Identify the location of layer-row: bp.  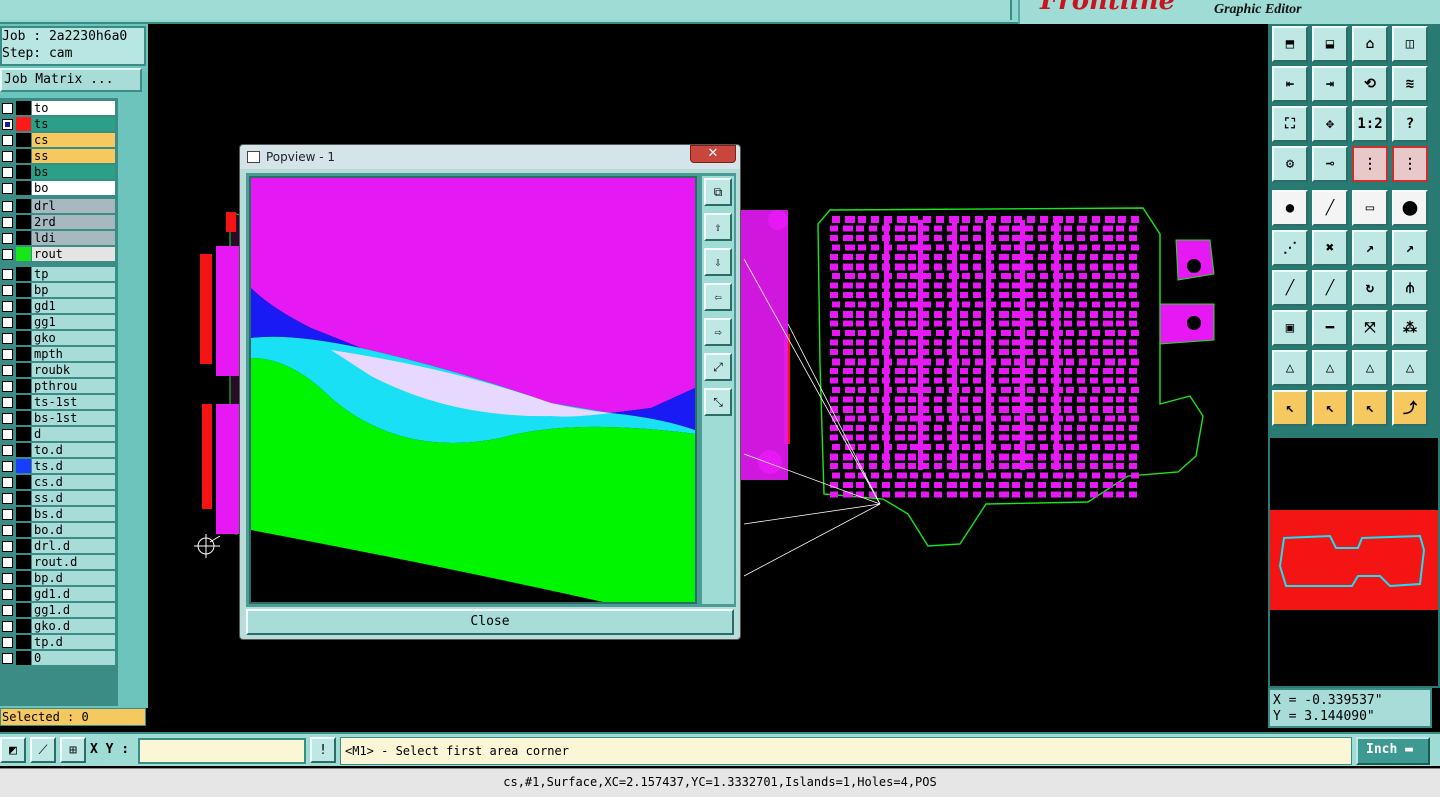
(59, 290).